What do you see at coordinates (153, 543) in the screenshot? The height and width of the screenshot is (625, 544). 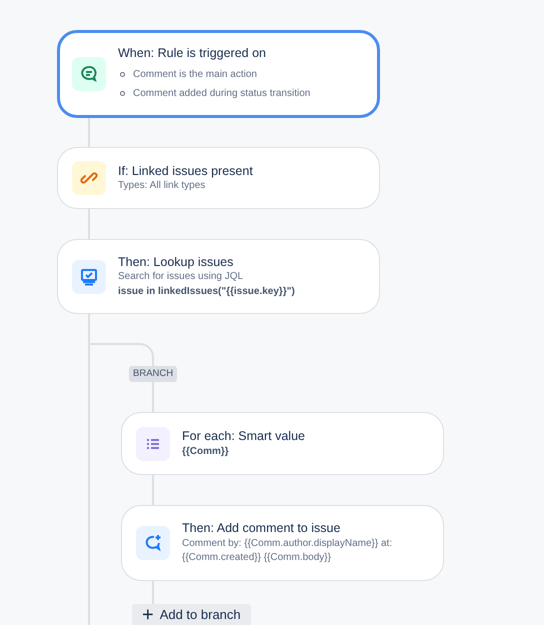 I see `add-comment-icon` at bounding box center [153, 543].